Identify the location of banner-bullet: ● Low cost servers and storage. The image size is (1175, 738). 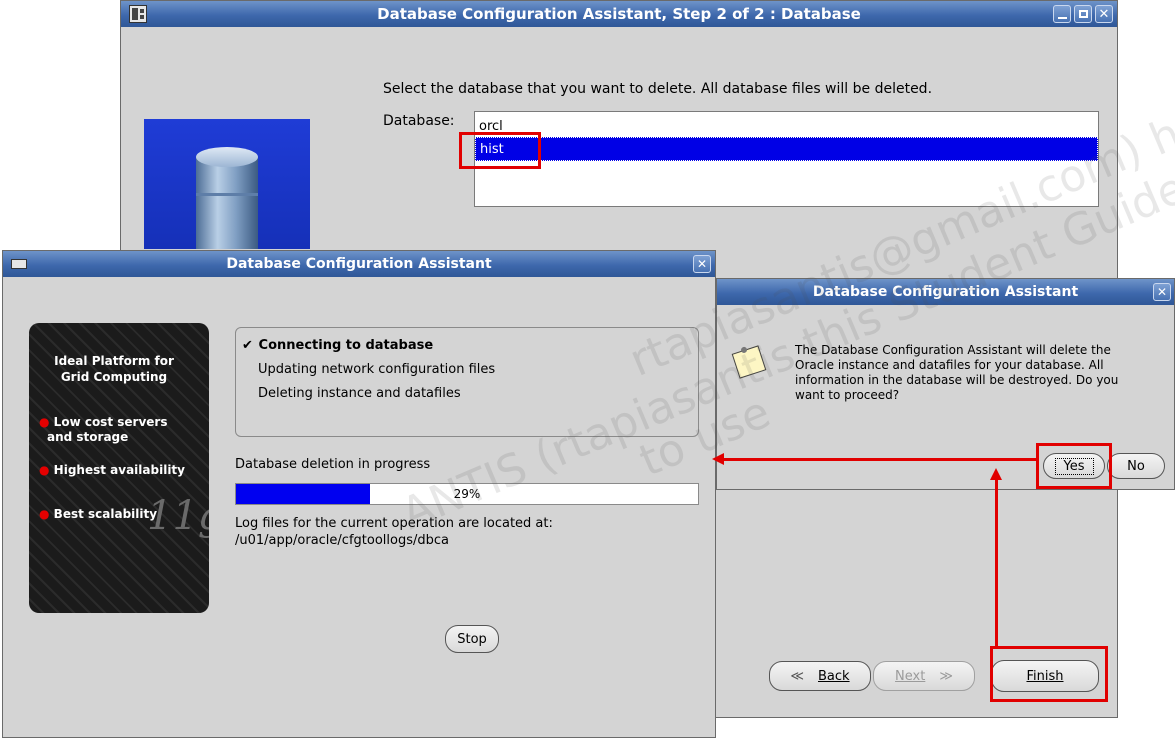
(103, 429).